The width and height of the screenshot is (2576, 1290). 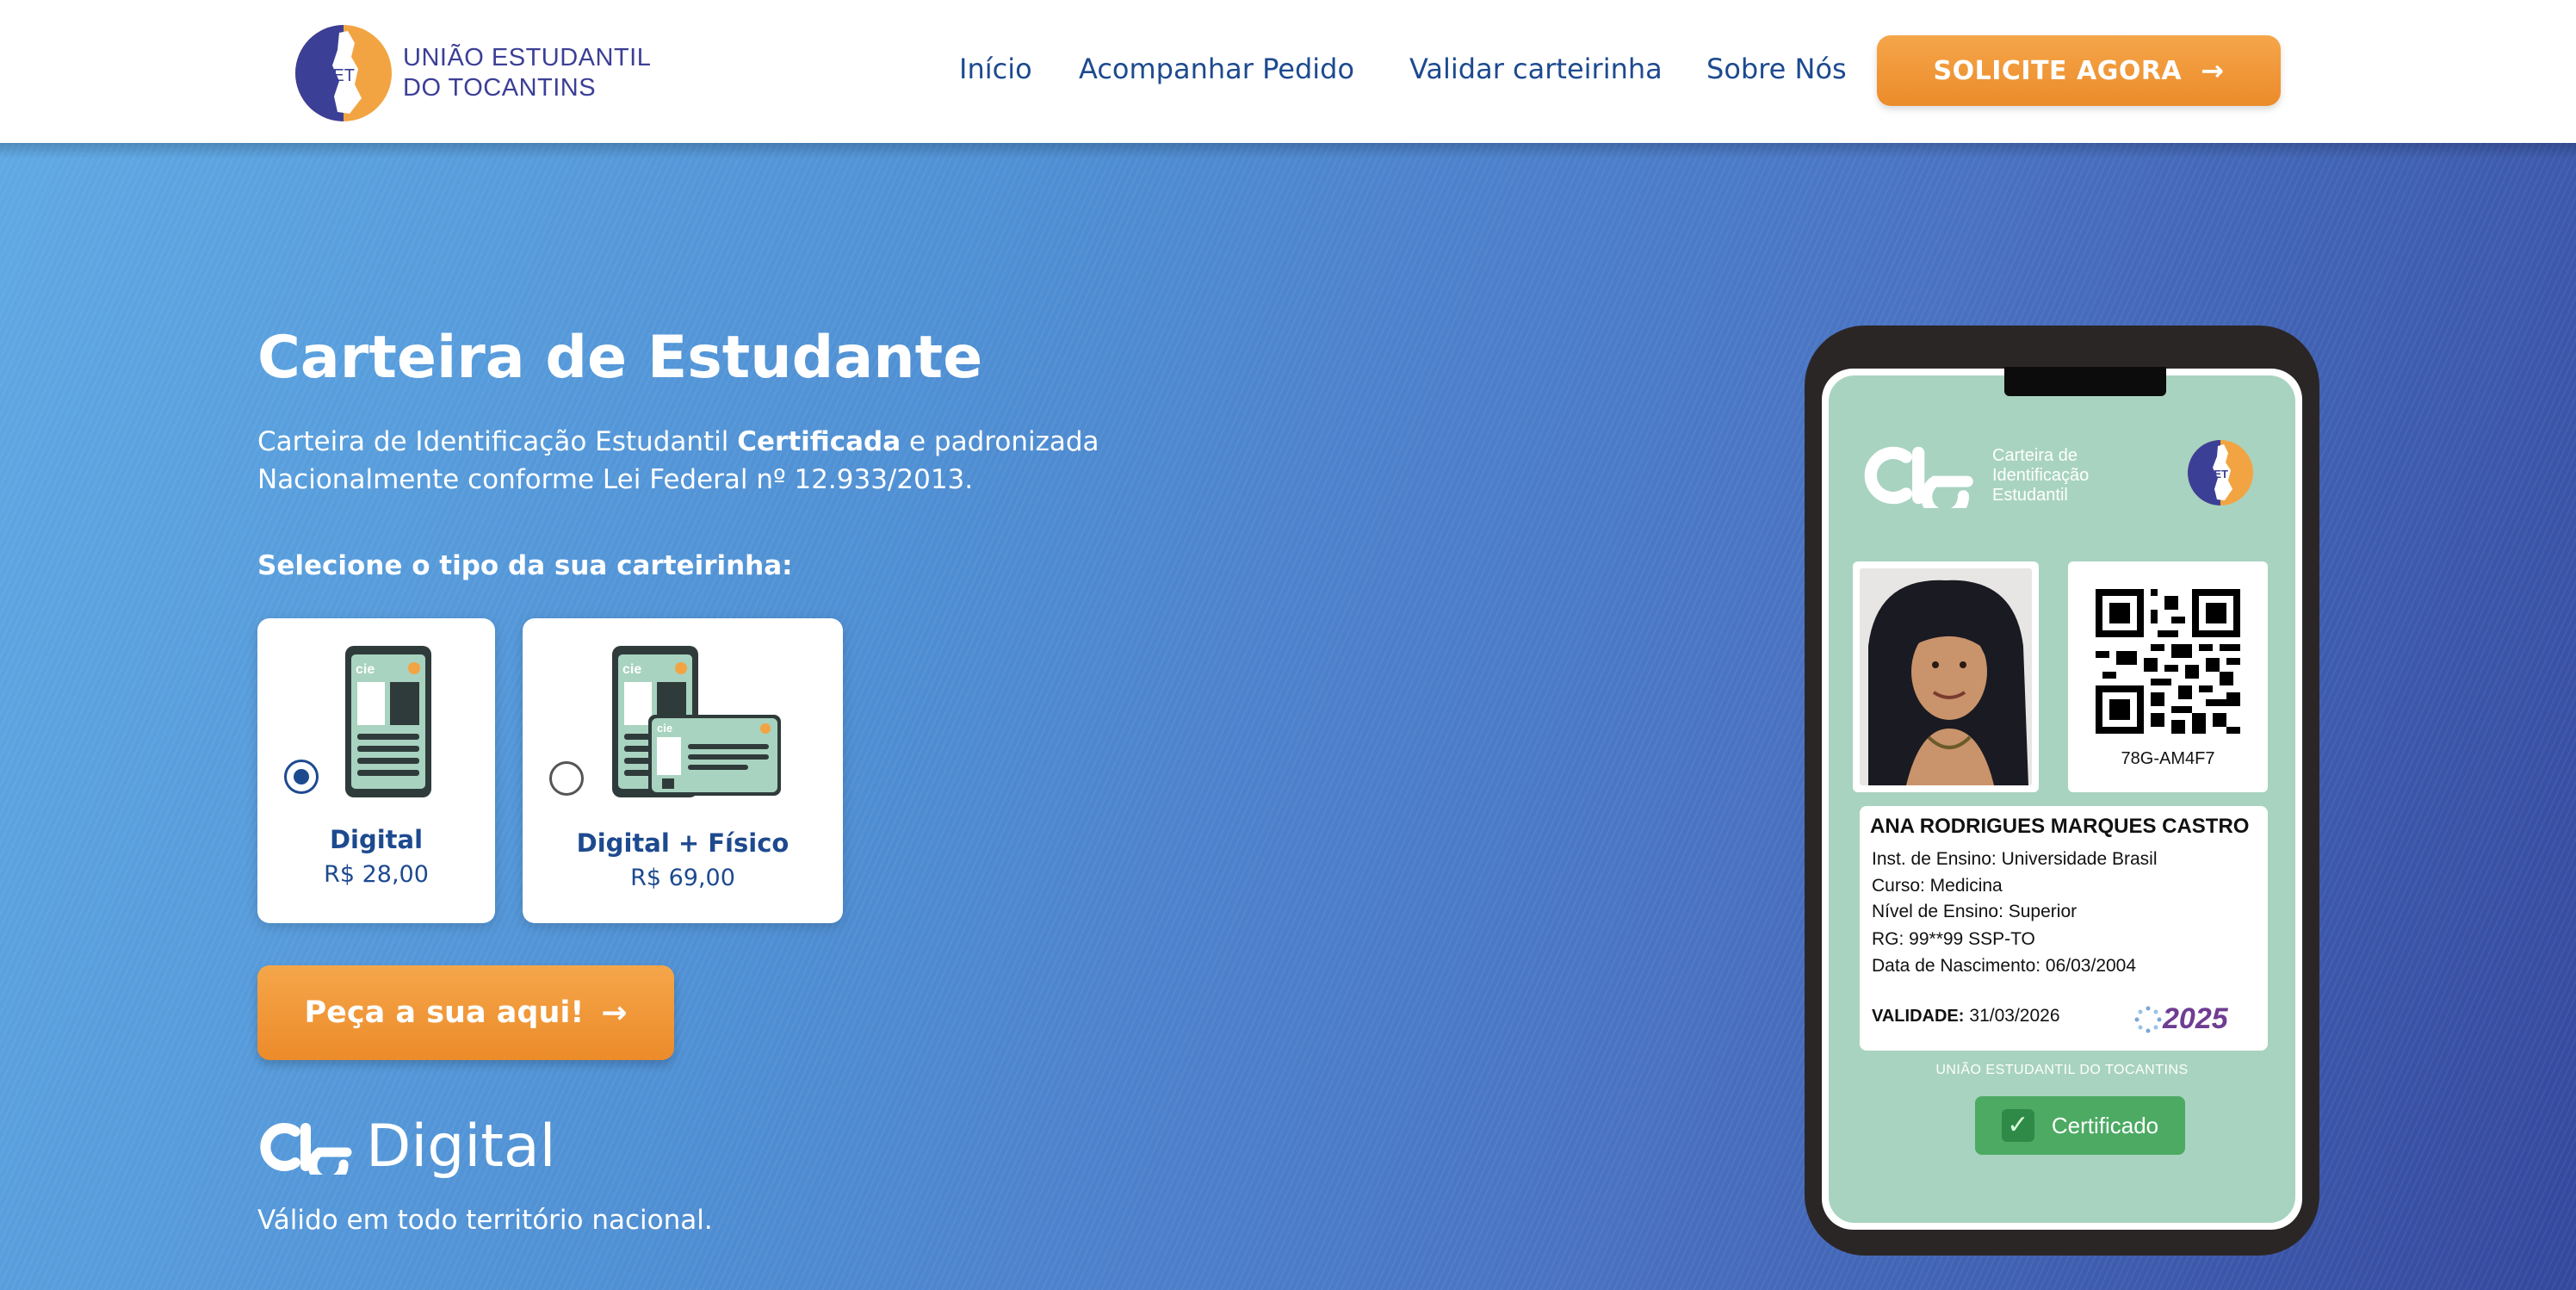 What do you see at coordinates (2005, 966) in the screenshot?
I see `student-birth-date: Data de Nascimento: 06/03/2004` at bounding box center [2005, 966].